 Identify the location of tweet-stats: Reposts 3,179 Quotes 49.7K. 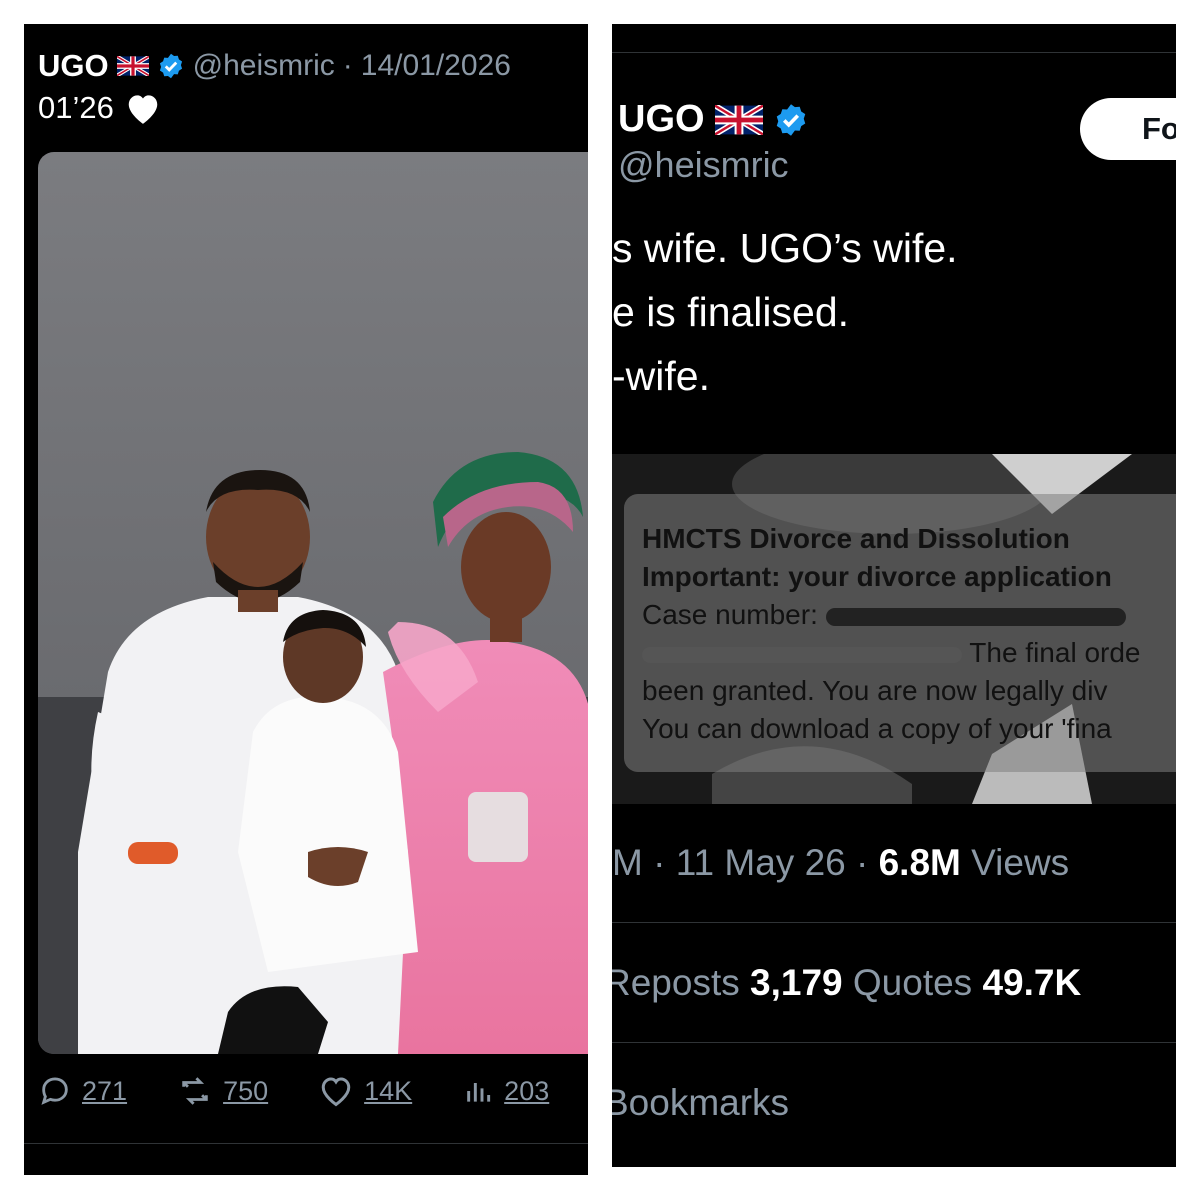
(846, 983).